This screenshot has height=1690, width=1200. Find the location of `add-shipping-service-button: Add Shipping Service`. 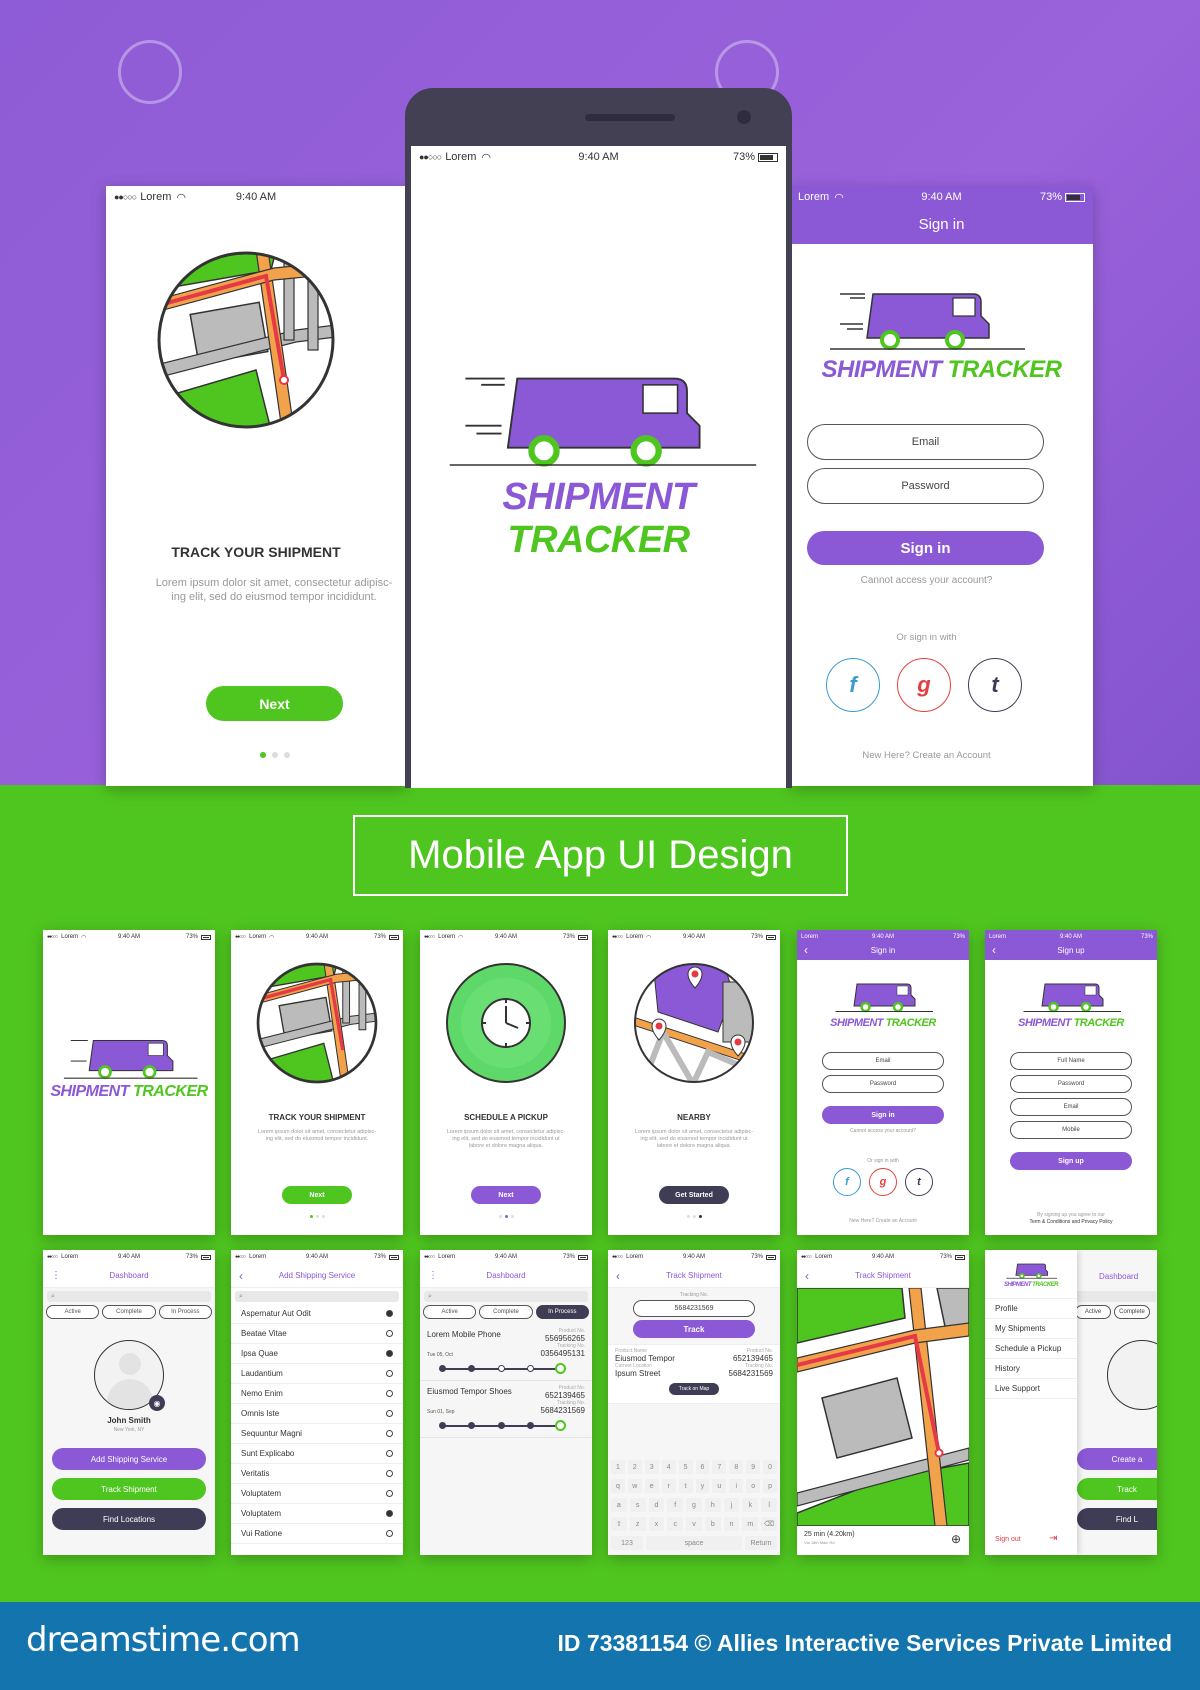

add-shipping-service-button: Add Shipping Service is located at coordinates (129, 1459).